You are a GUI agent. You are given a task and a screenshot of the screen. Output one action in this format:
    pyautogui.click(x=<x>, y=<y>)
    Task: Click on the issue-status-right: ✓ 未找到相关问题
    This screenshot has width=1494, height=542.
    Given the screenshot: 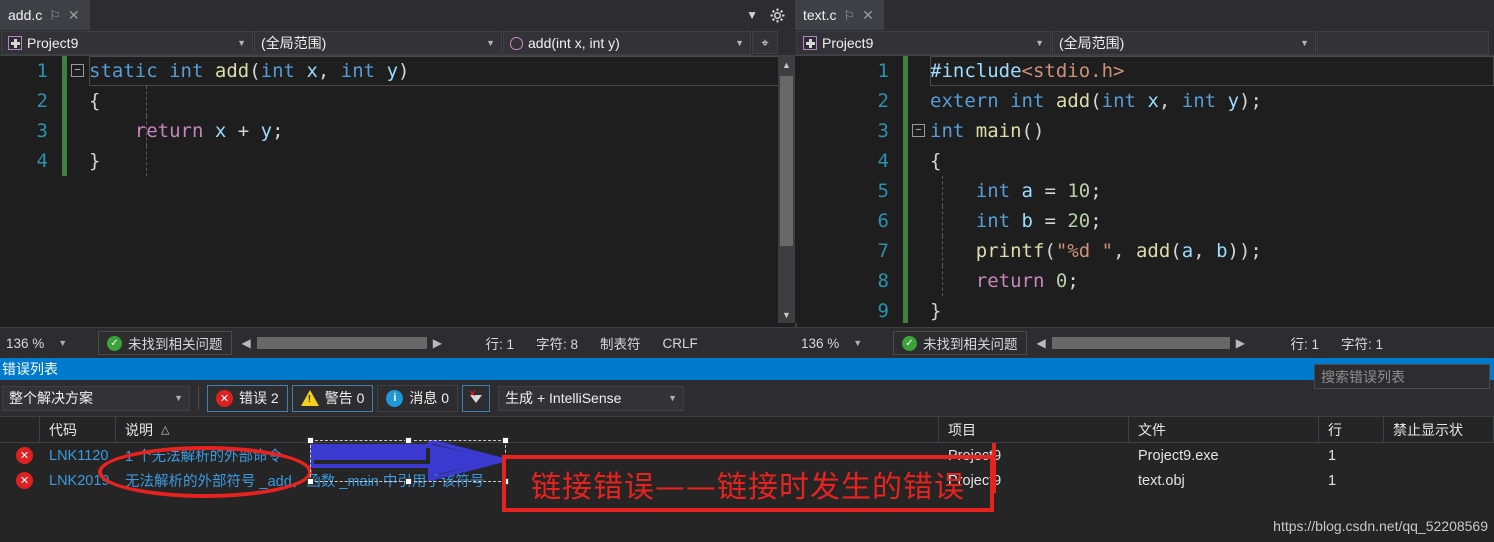 What is the action you would take?
    pyautogui.click(x=960, y=343)
    